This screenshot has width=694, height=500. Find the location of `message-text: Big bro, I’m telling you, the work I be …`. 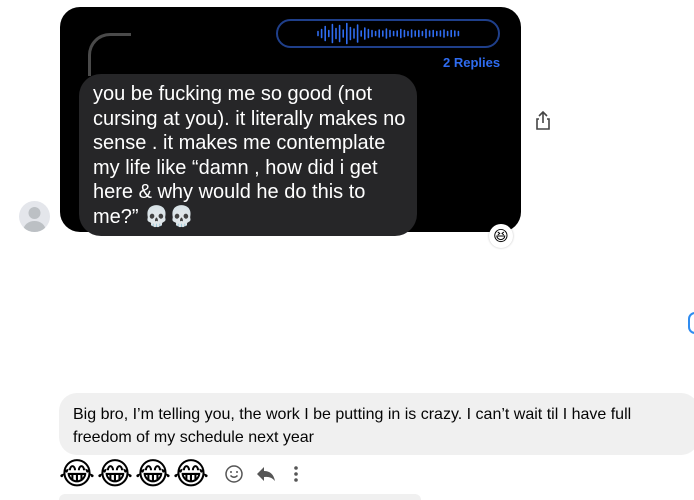

message-text: Big bro, I’m telling you, the work I be … is located at coordinates (352, 426).